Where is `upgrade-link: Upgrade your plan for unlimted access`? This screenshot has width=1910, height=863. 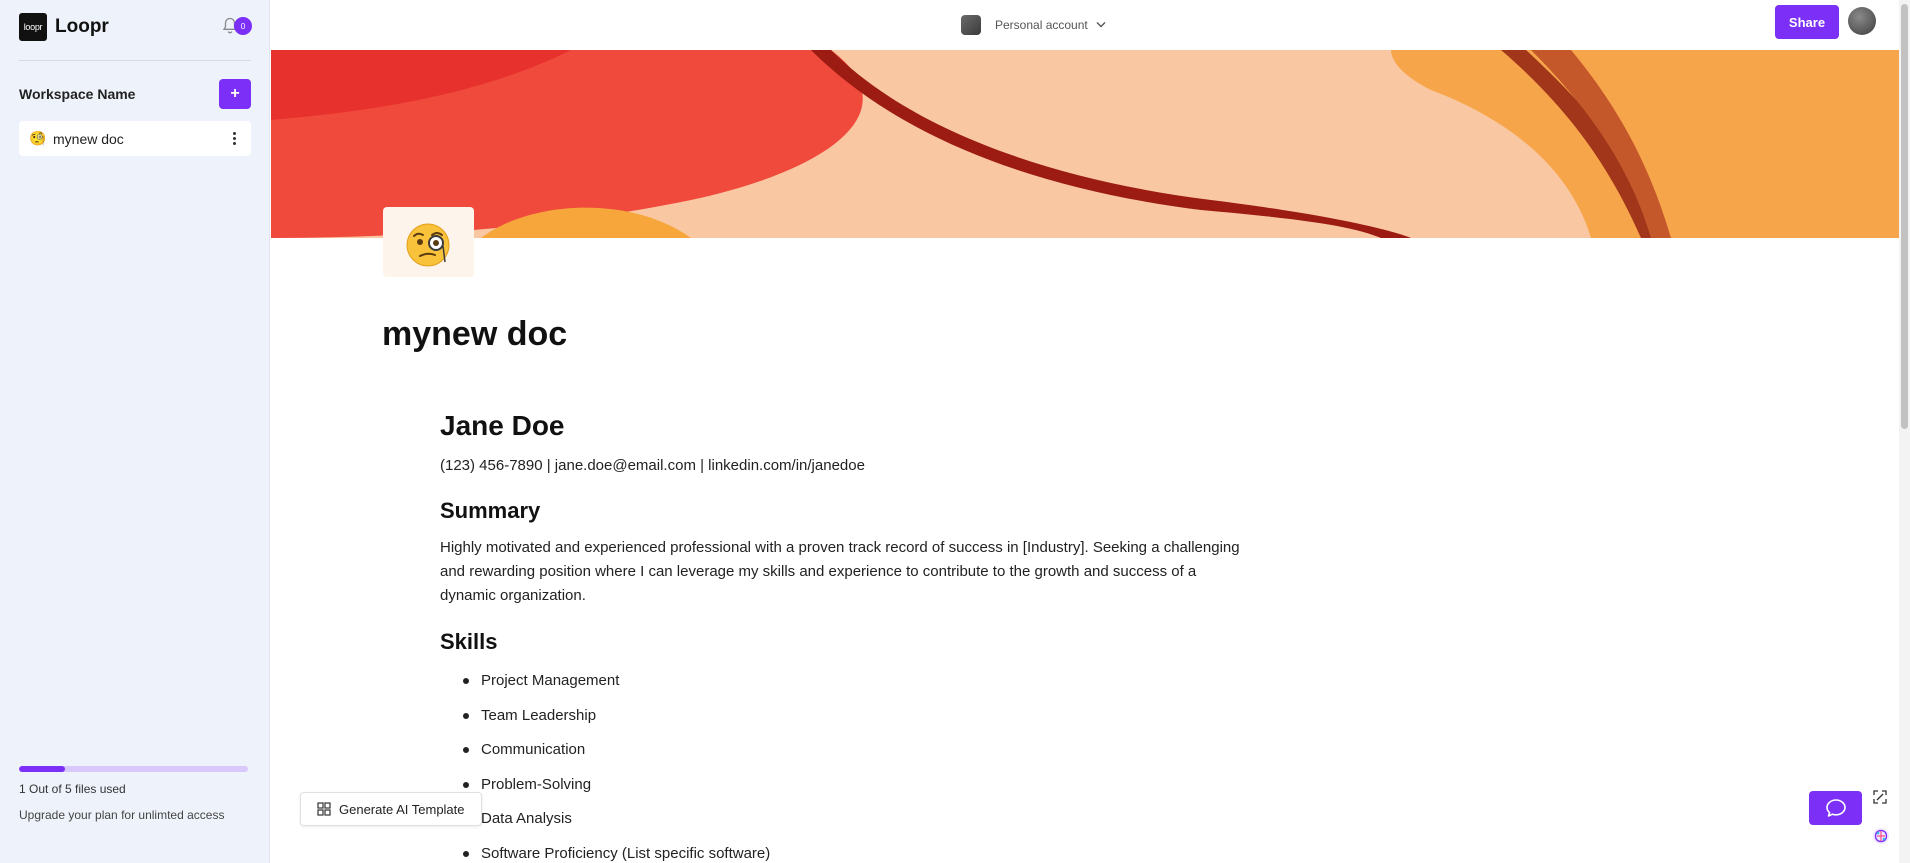
upgrade-link: Upgrade your plan for unlimted access is located at coordinates (121, 815).